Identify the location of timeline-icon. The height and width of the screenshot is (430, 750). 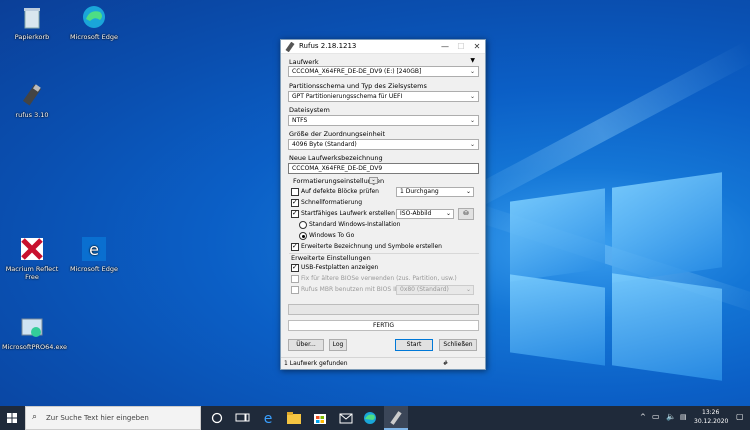
(242, 417).